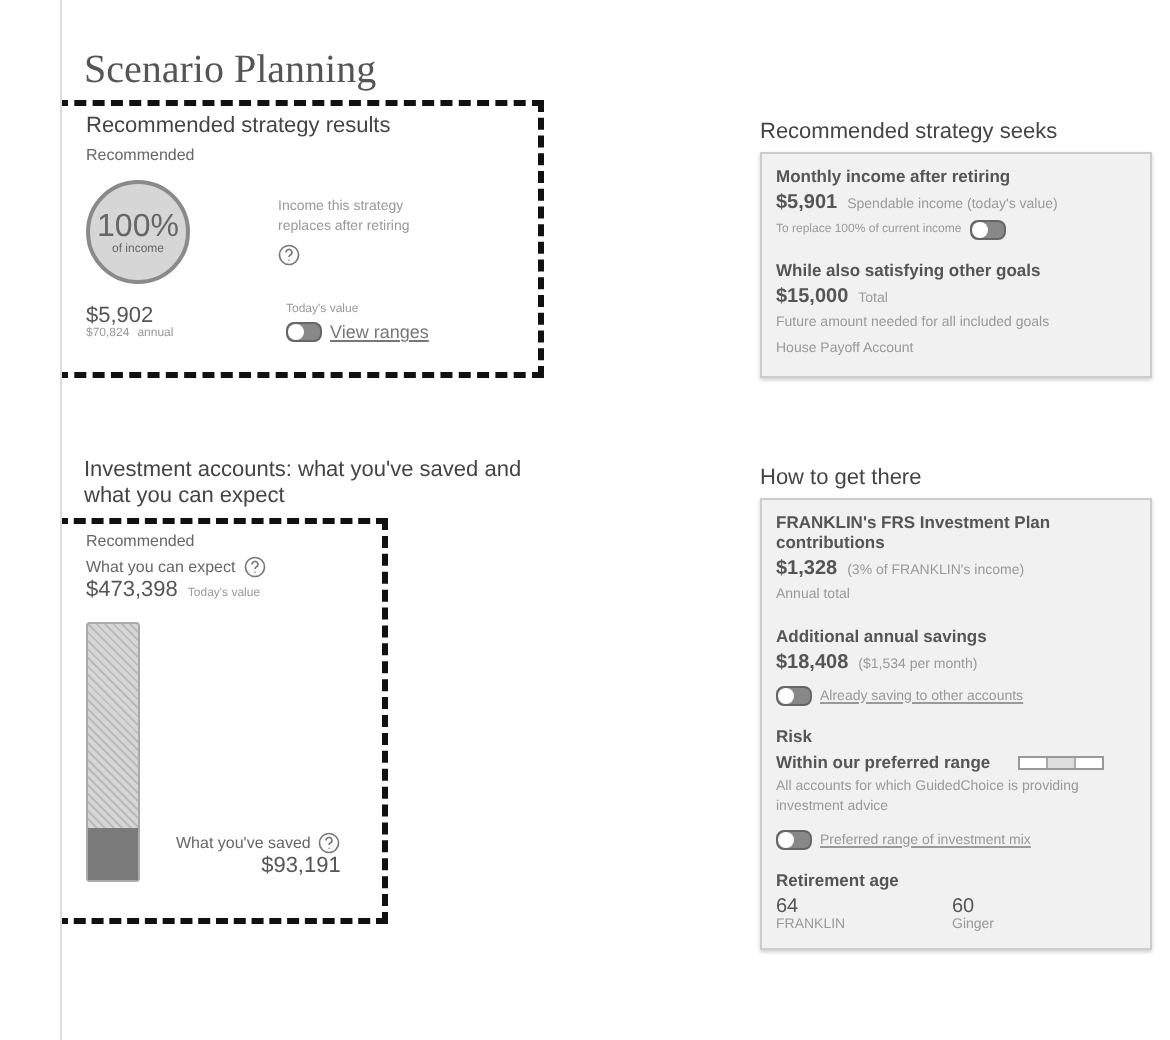  Describe the element at coordinates (301, 866) in the screenshot. I see `saved-amount: $93,191` at that location.